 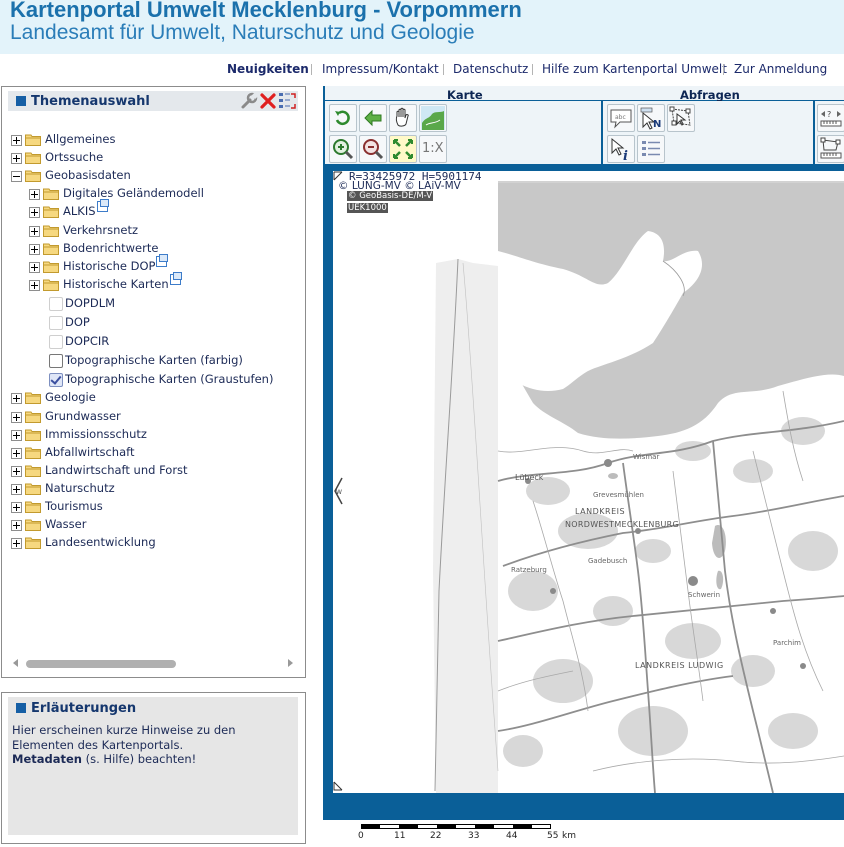 I want to click on metadata-note: (s. Hilfe) beachten!, so click(x=139, y=759).